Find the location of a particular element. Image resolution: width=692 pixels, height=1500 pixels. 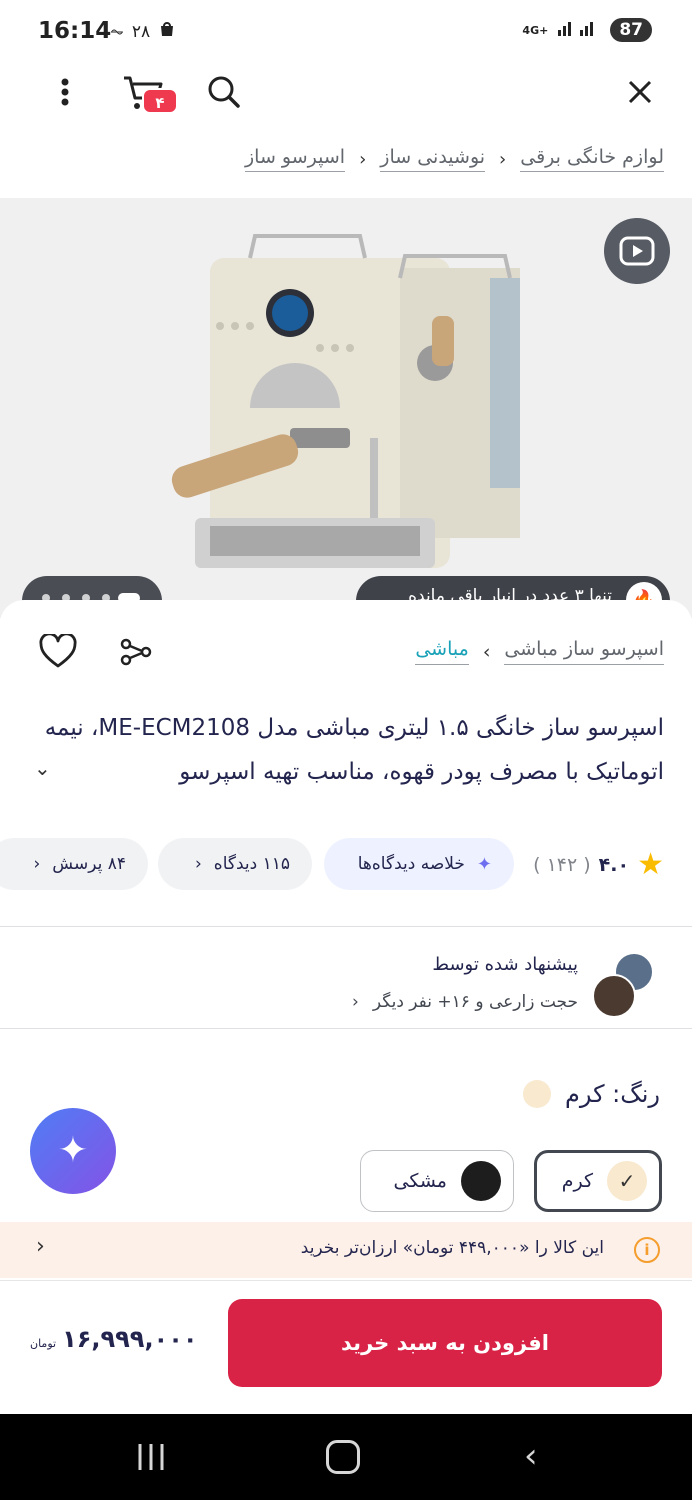

product-image is located at coordinates (345, 401).